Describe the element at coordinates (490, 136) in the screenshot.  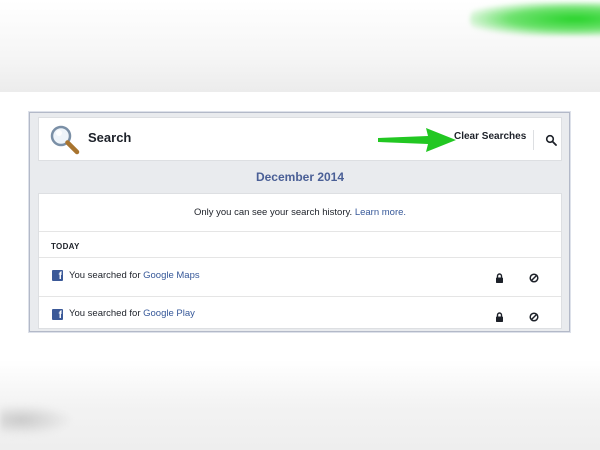
I see `clear-searches-button: Clear Searches` at that location.